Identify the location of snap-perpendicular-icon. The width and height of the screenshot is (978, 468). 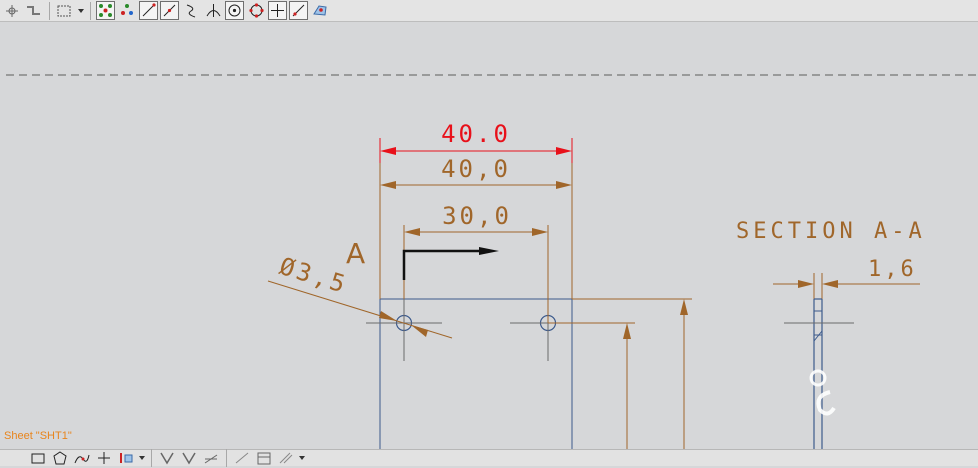
(213, 11).